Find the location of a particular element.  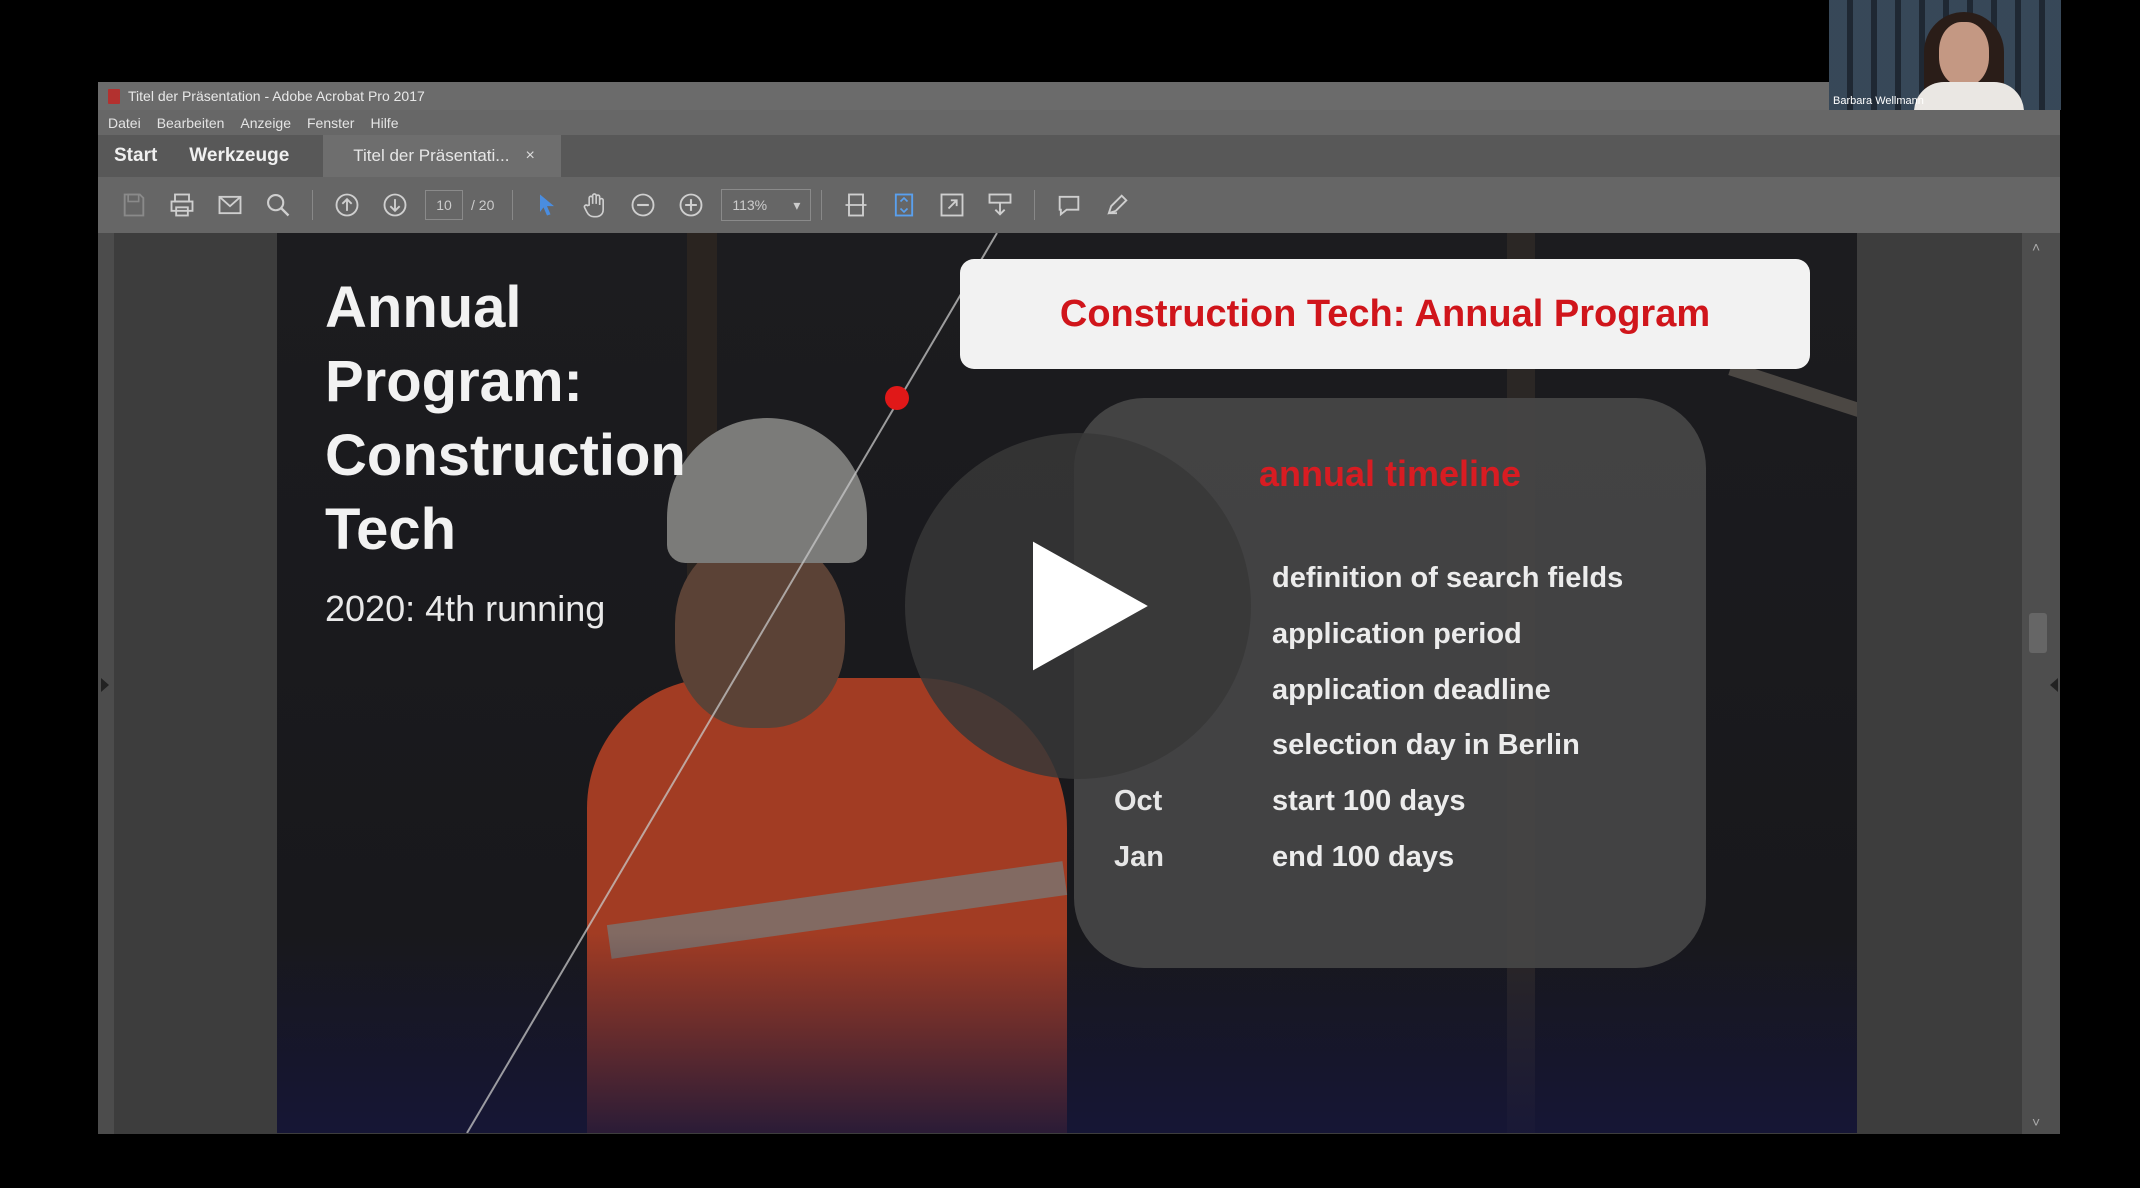

toolbar: 10 / 20 113% ▾ is located at coordinates (1079, 205).